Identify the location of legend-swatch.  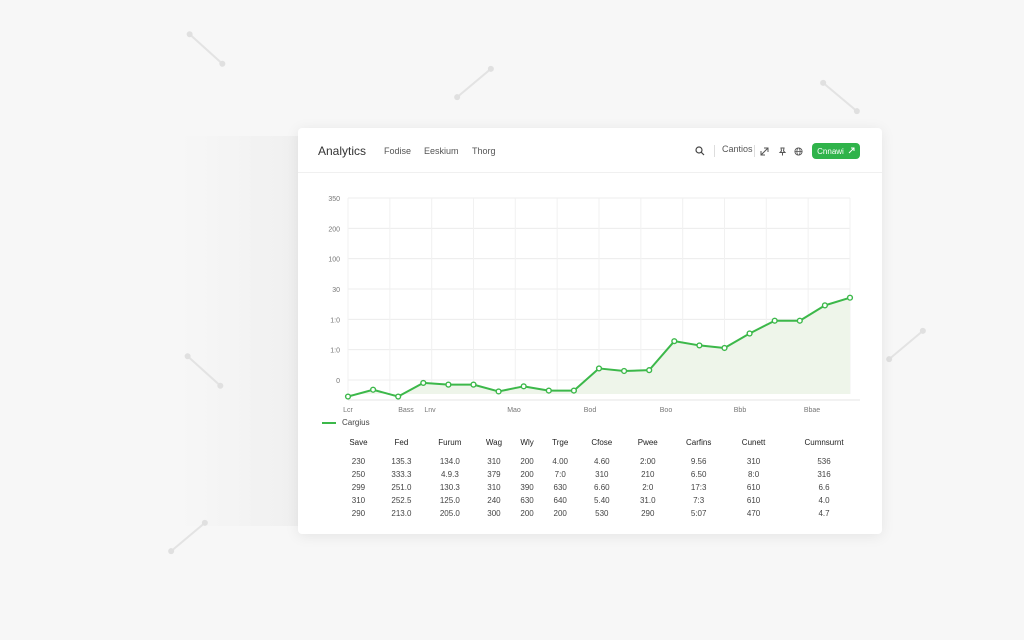
(329, 422).